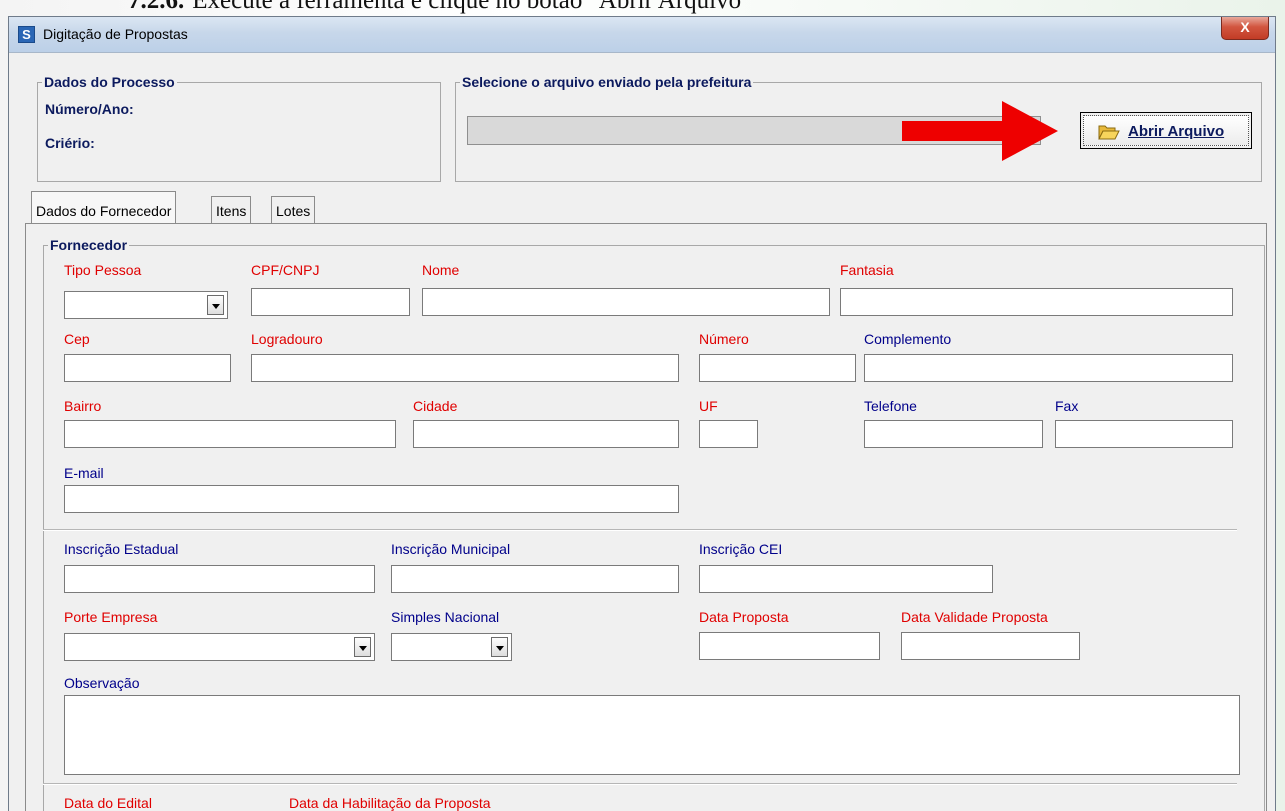 The height and width of the screenshot is (811, 1285). What do you see at coordinates (83, 406) in the screenshot?
I see `bairro-label: Bairro` at bounding box center [83, 406].